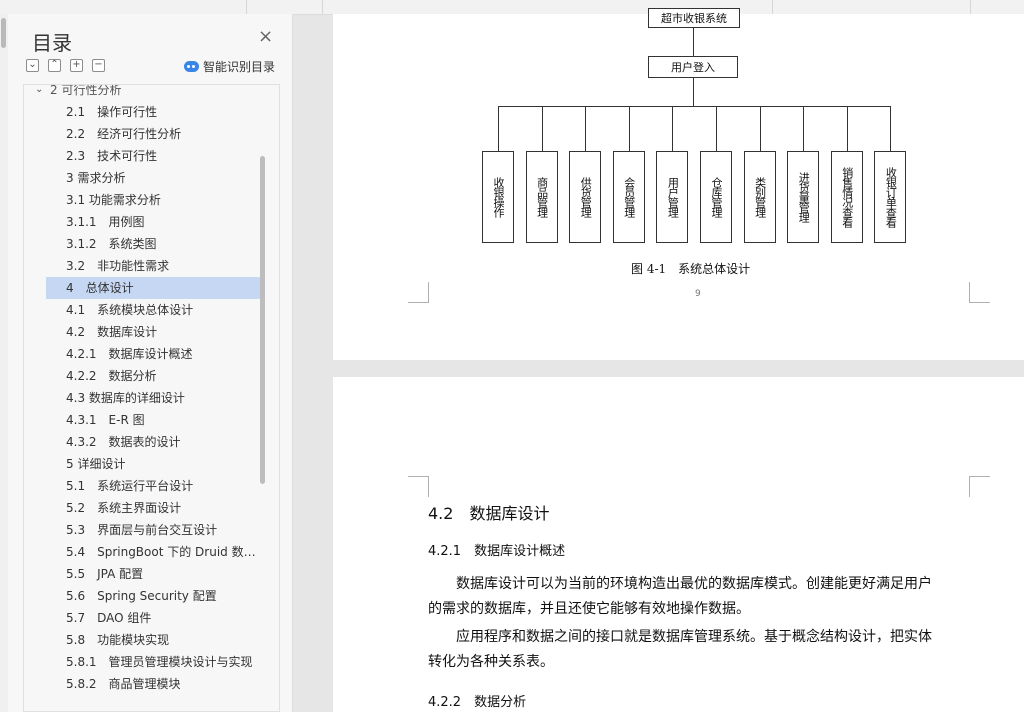 This screenshot has height=712, width=1024. I want to click on paragraph-line: 转化为各种关系表。, so click(491, 662).